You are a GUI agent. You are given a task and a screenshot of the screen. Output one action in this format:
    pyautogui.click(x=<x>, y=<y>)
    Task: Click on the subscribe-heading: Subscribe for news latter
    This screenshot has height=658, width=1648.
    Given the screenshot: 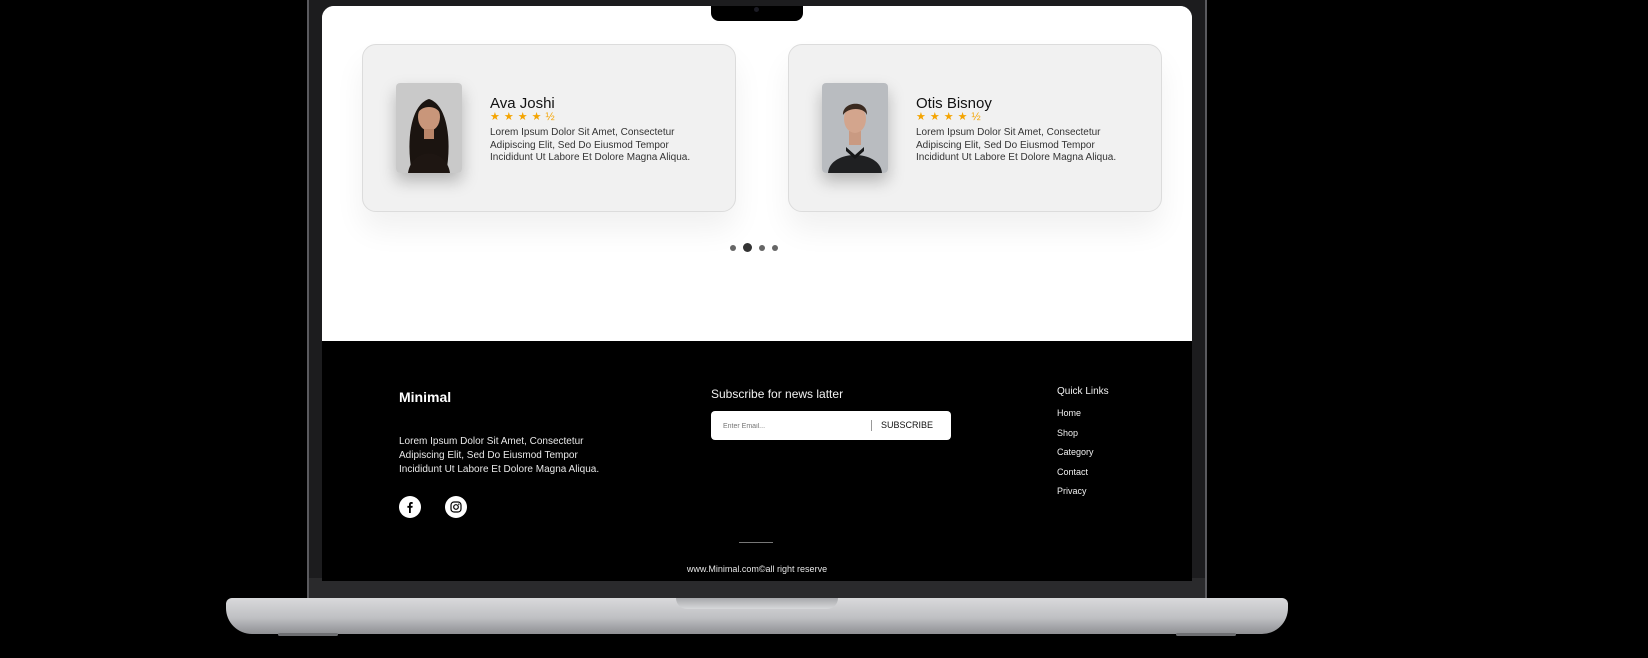 What is the action you would take?
    pyautogui.click(x=777, y=394)
    